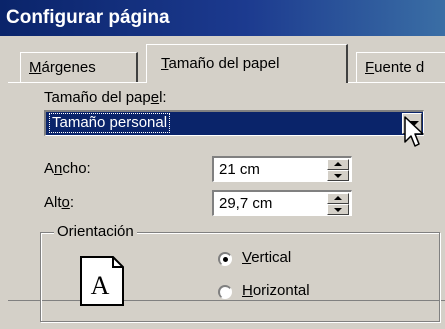 The height and width of the screenshot is (329, 445). Describe the element at coordinates (370, 67) in the screenshot. I see `tab-paper-source-accel: F` at that location.